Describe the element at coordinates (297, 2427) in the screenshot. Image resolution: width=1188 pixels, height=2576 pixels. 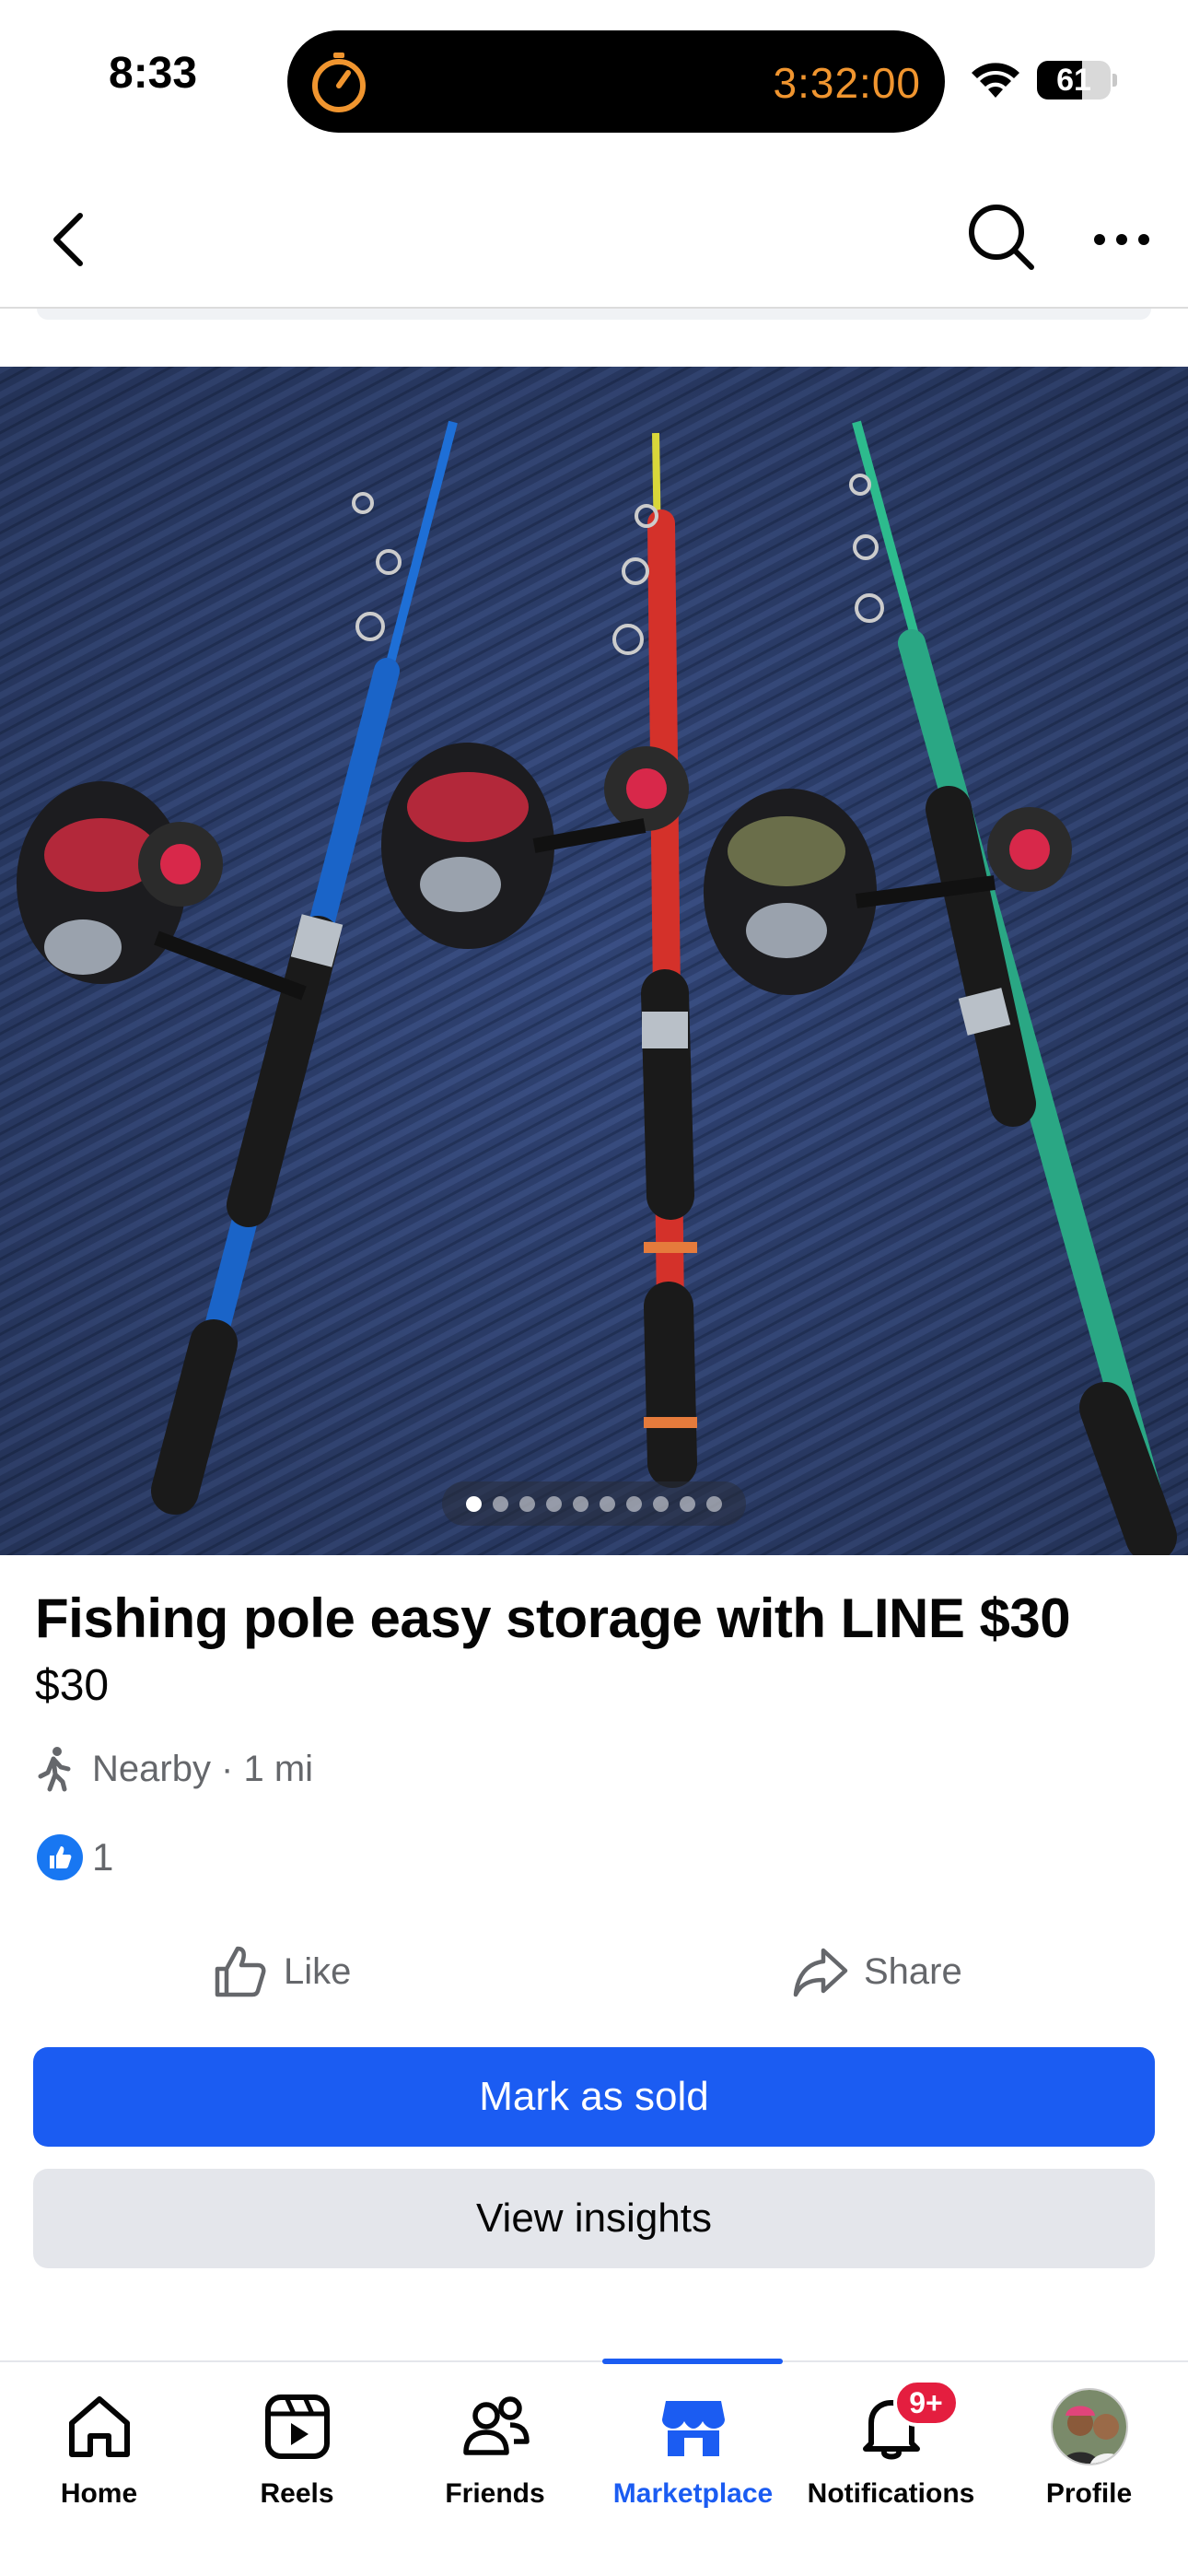
I see `reels-icon` at that location.